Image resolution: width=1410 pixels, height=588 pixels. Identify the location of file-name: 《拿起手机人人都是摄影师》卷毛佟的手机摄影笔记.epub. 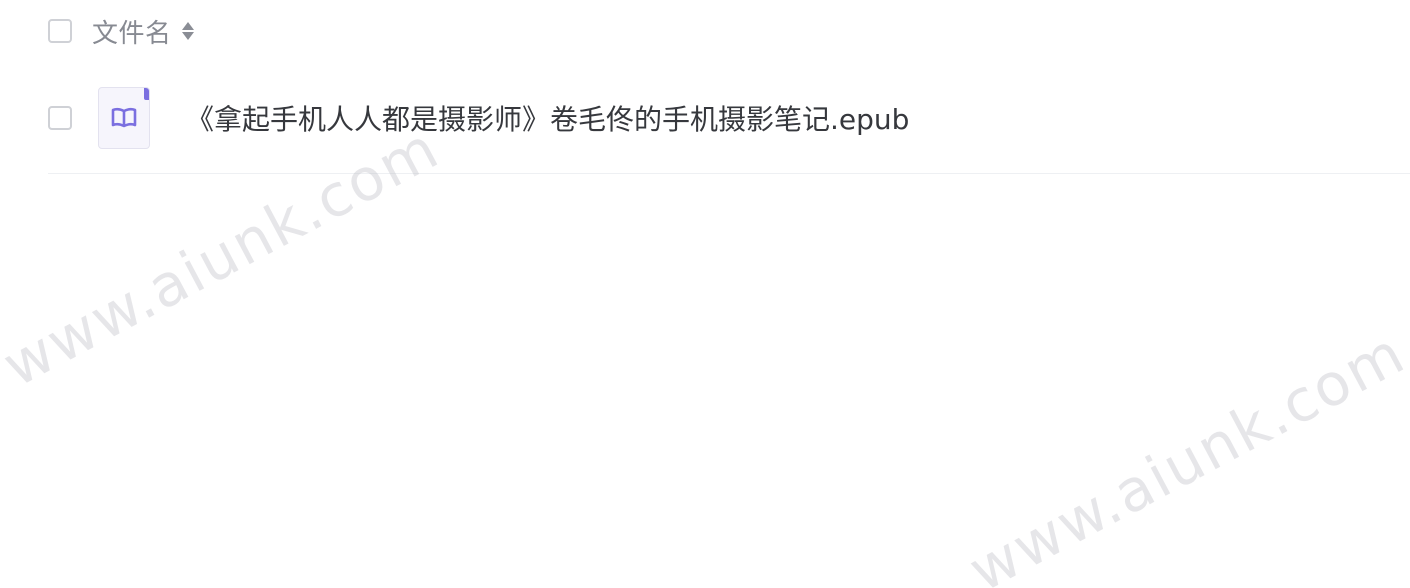
(547, 118).